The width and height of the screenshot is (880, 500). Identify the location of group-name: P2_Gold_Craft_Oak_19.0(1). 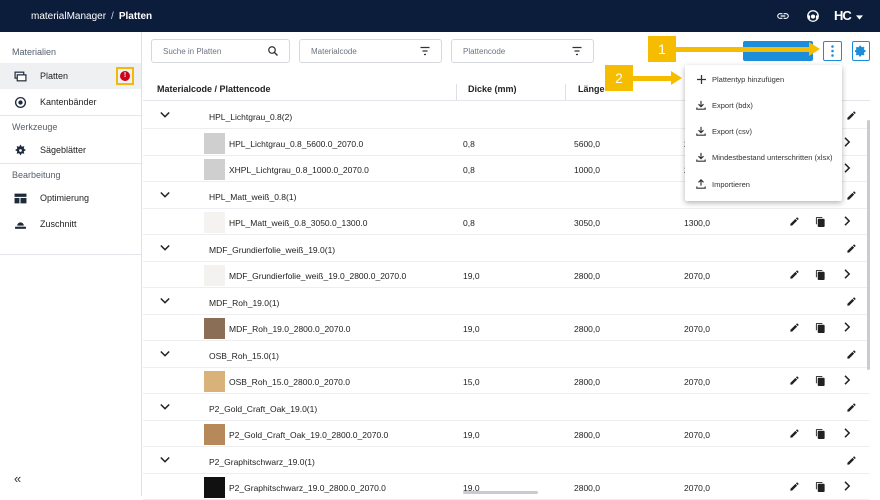
(263, 408).